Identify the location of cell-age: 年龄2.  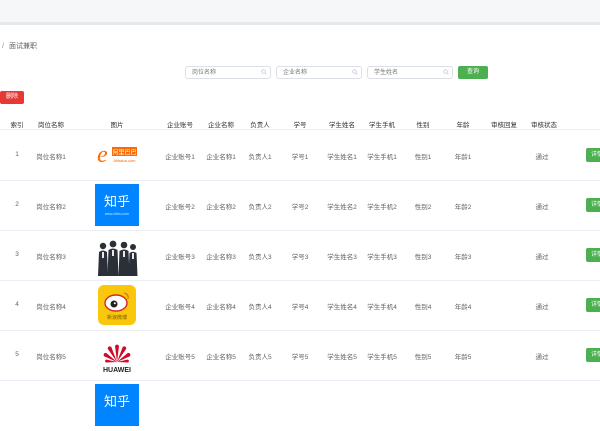
(463, 207).